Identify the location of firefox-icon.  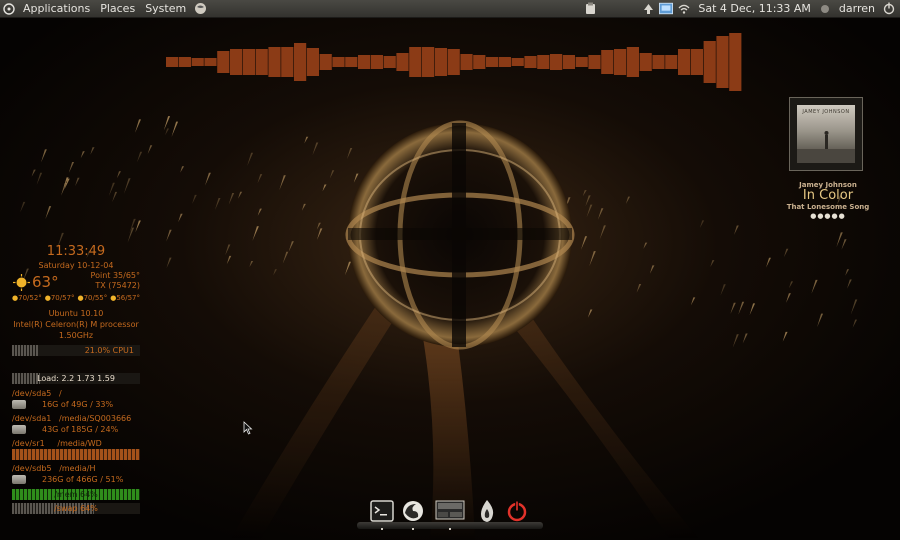
(413, 511).